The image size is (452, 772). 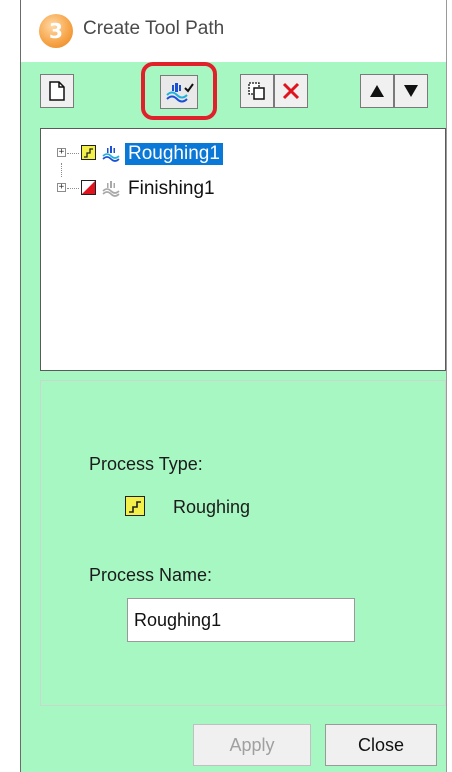 What do you see at coordinates (449, 386) in the screenshot?
I see `window-edge` at bounding box center [449, 386].